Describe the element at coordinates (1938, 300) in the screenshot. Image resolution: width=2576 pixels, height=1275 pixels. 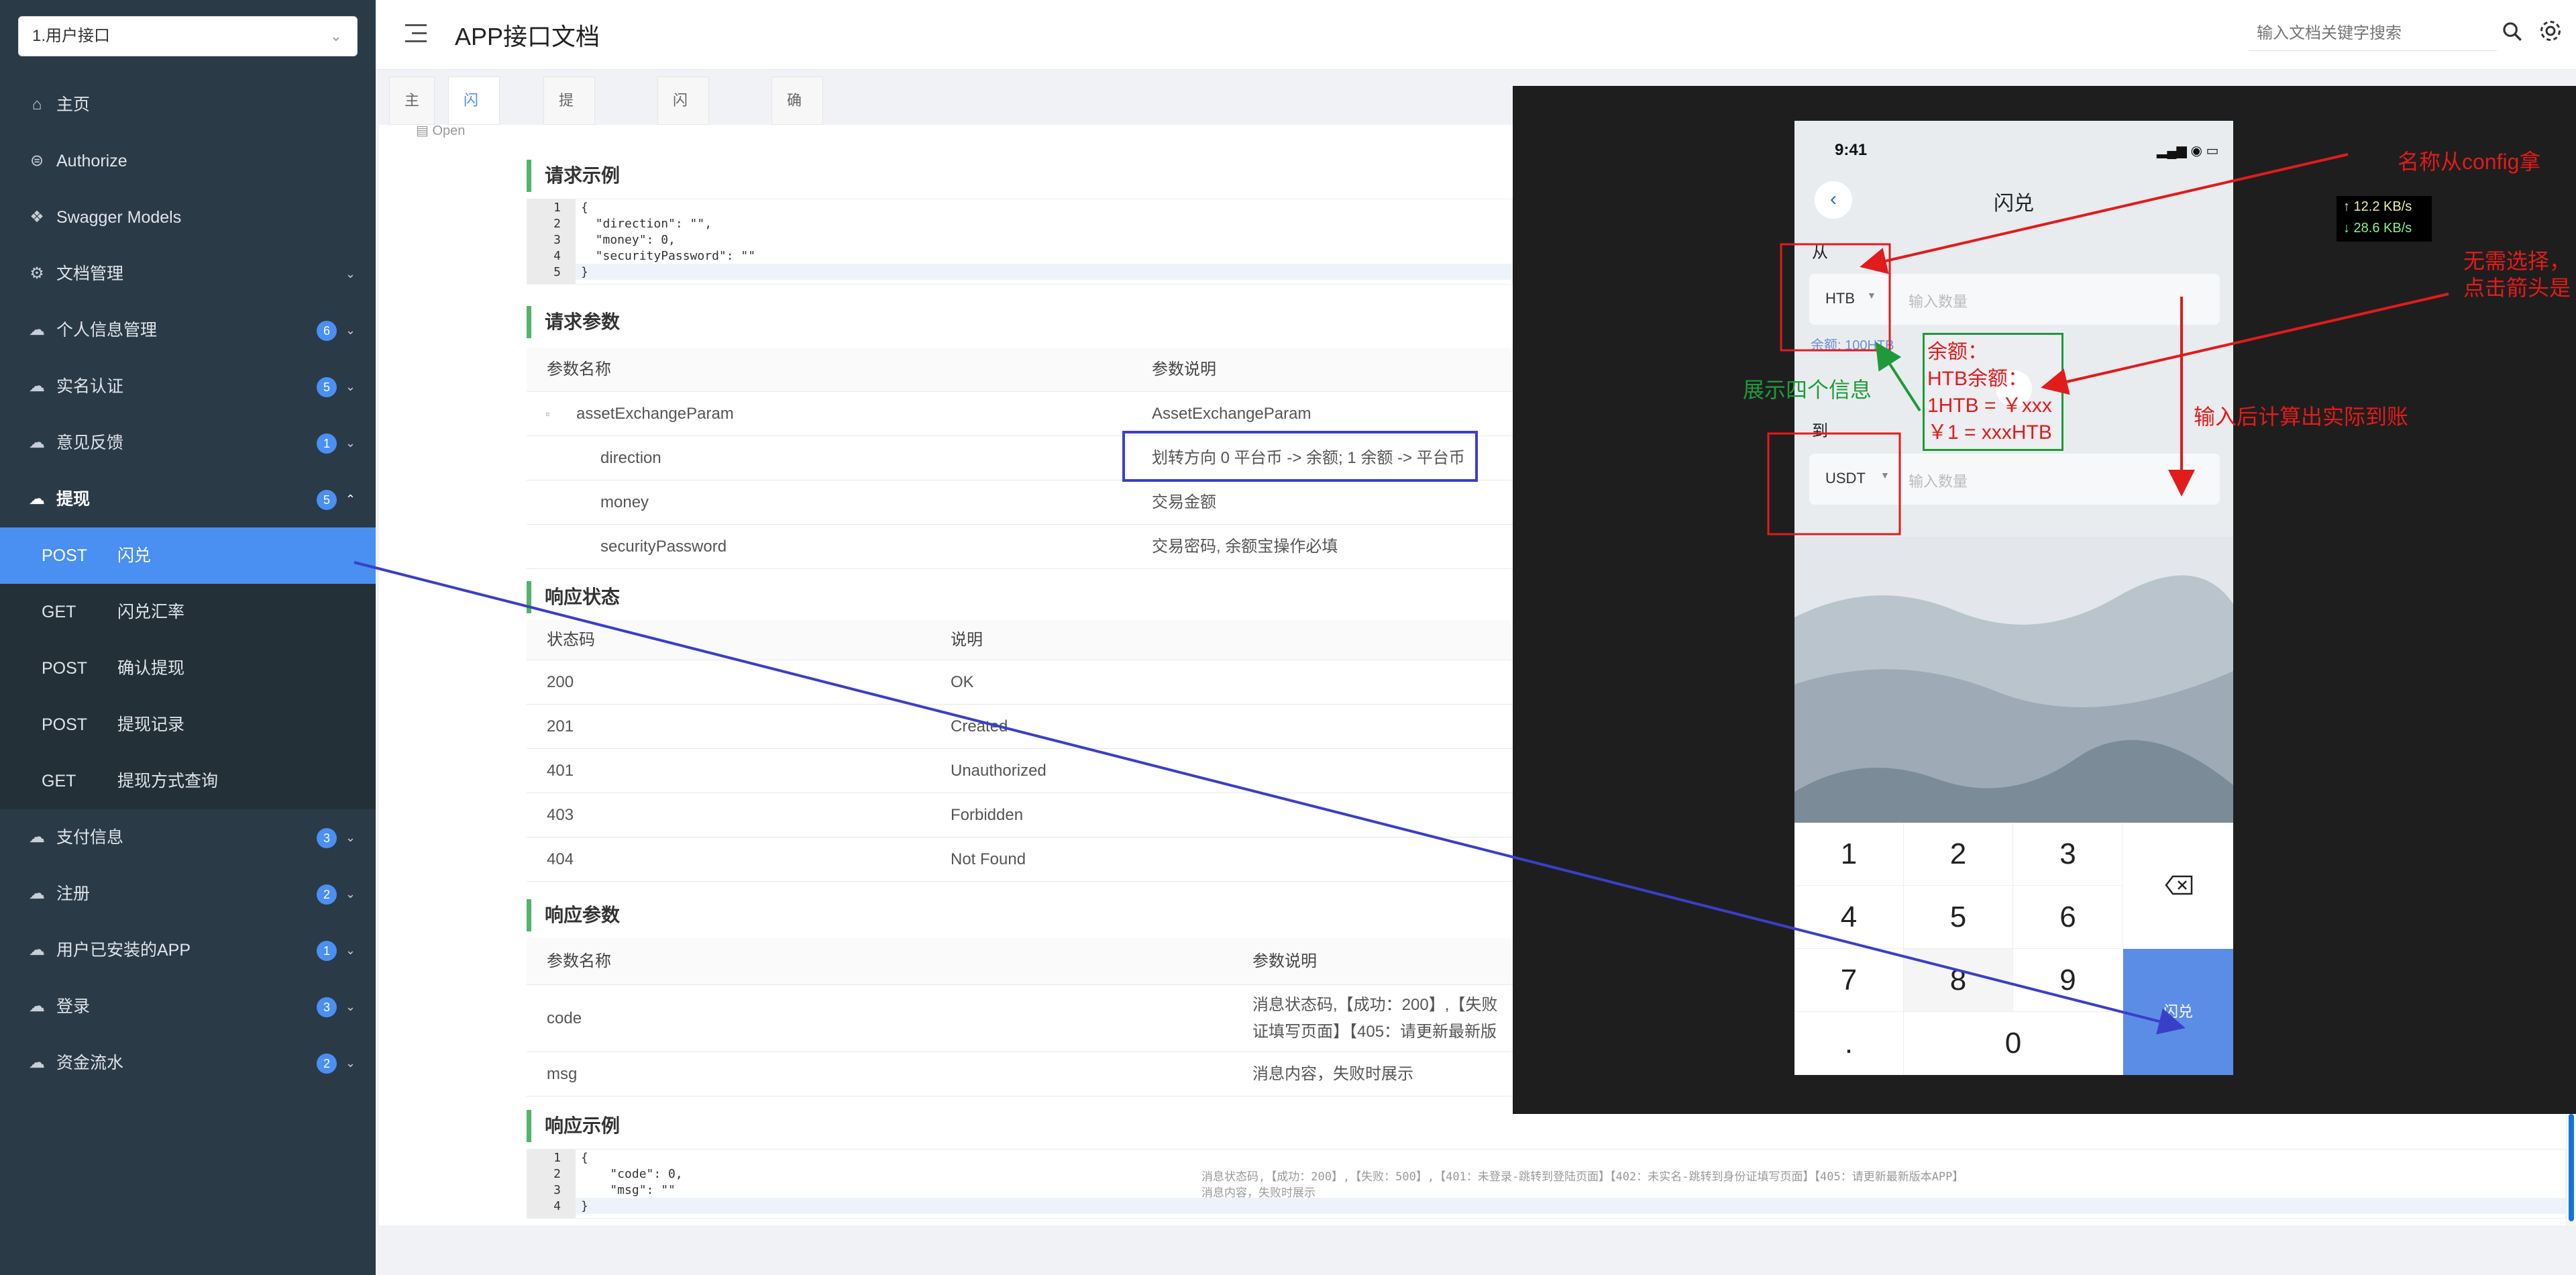
I see `from-amount-input: 输入数量` at that location.